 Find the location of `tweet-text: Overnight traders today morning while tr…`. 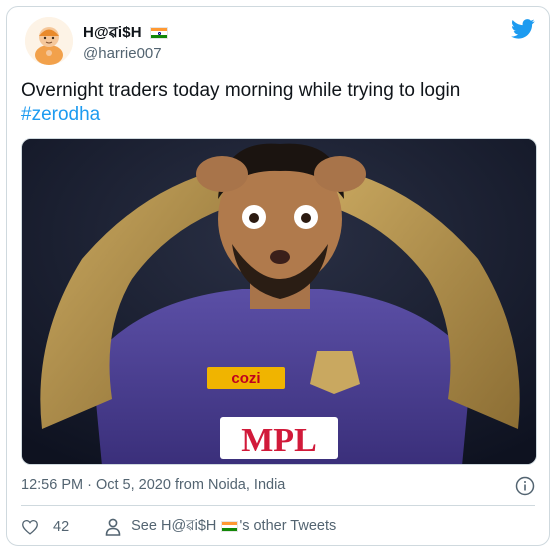

tweet-text: Overnight traders today morning while tr… is located at coordinates (276, 103).